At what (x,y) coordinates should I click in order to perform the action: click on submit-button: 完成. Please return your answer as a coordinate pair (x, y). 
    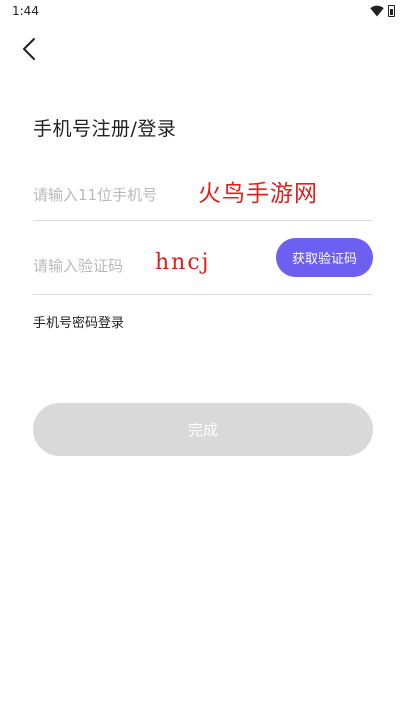
    Looking at the image, I should click on (203, 429).